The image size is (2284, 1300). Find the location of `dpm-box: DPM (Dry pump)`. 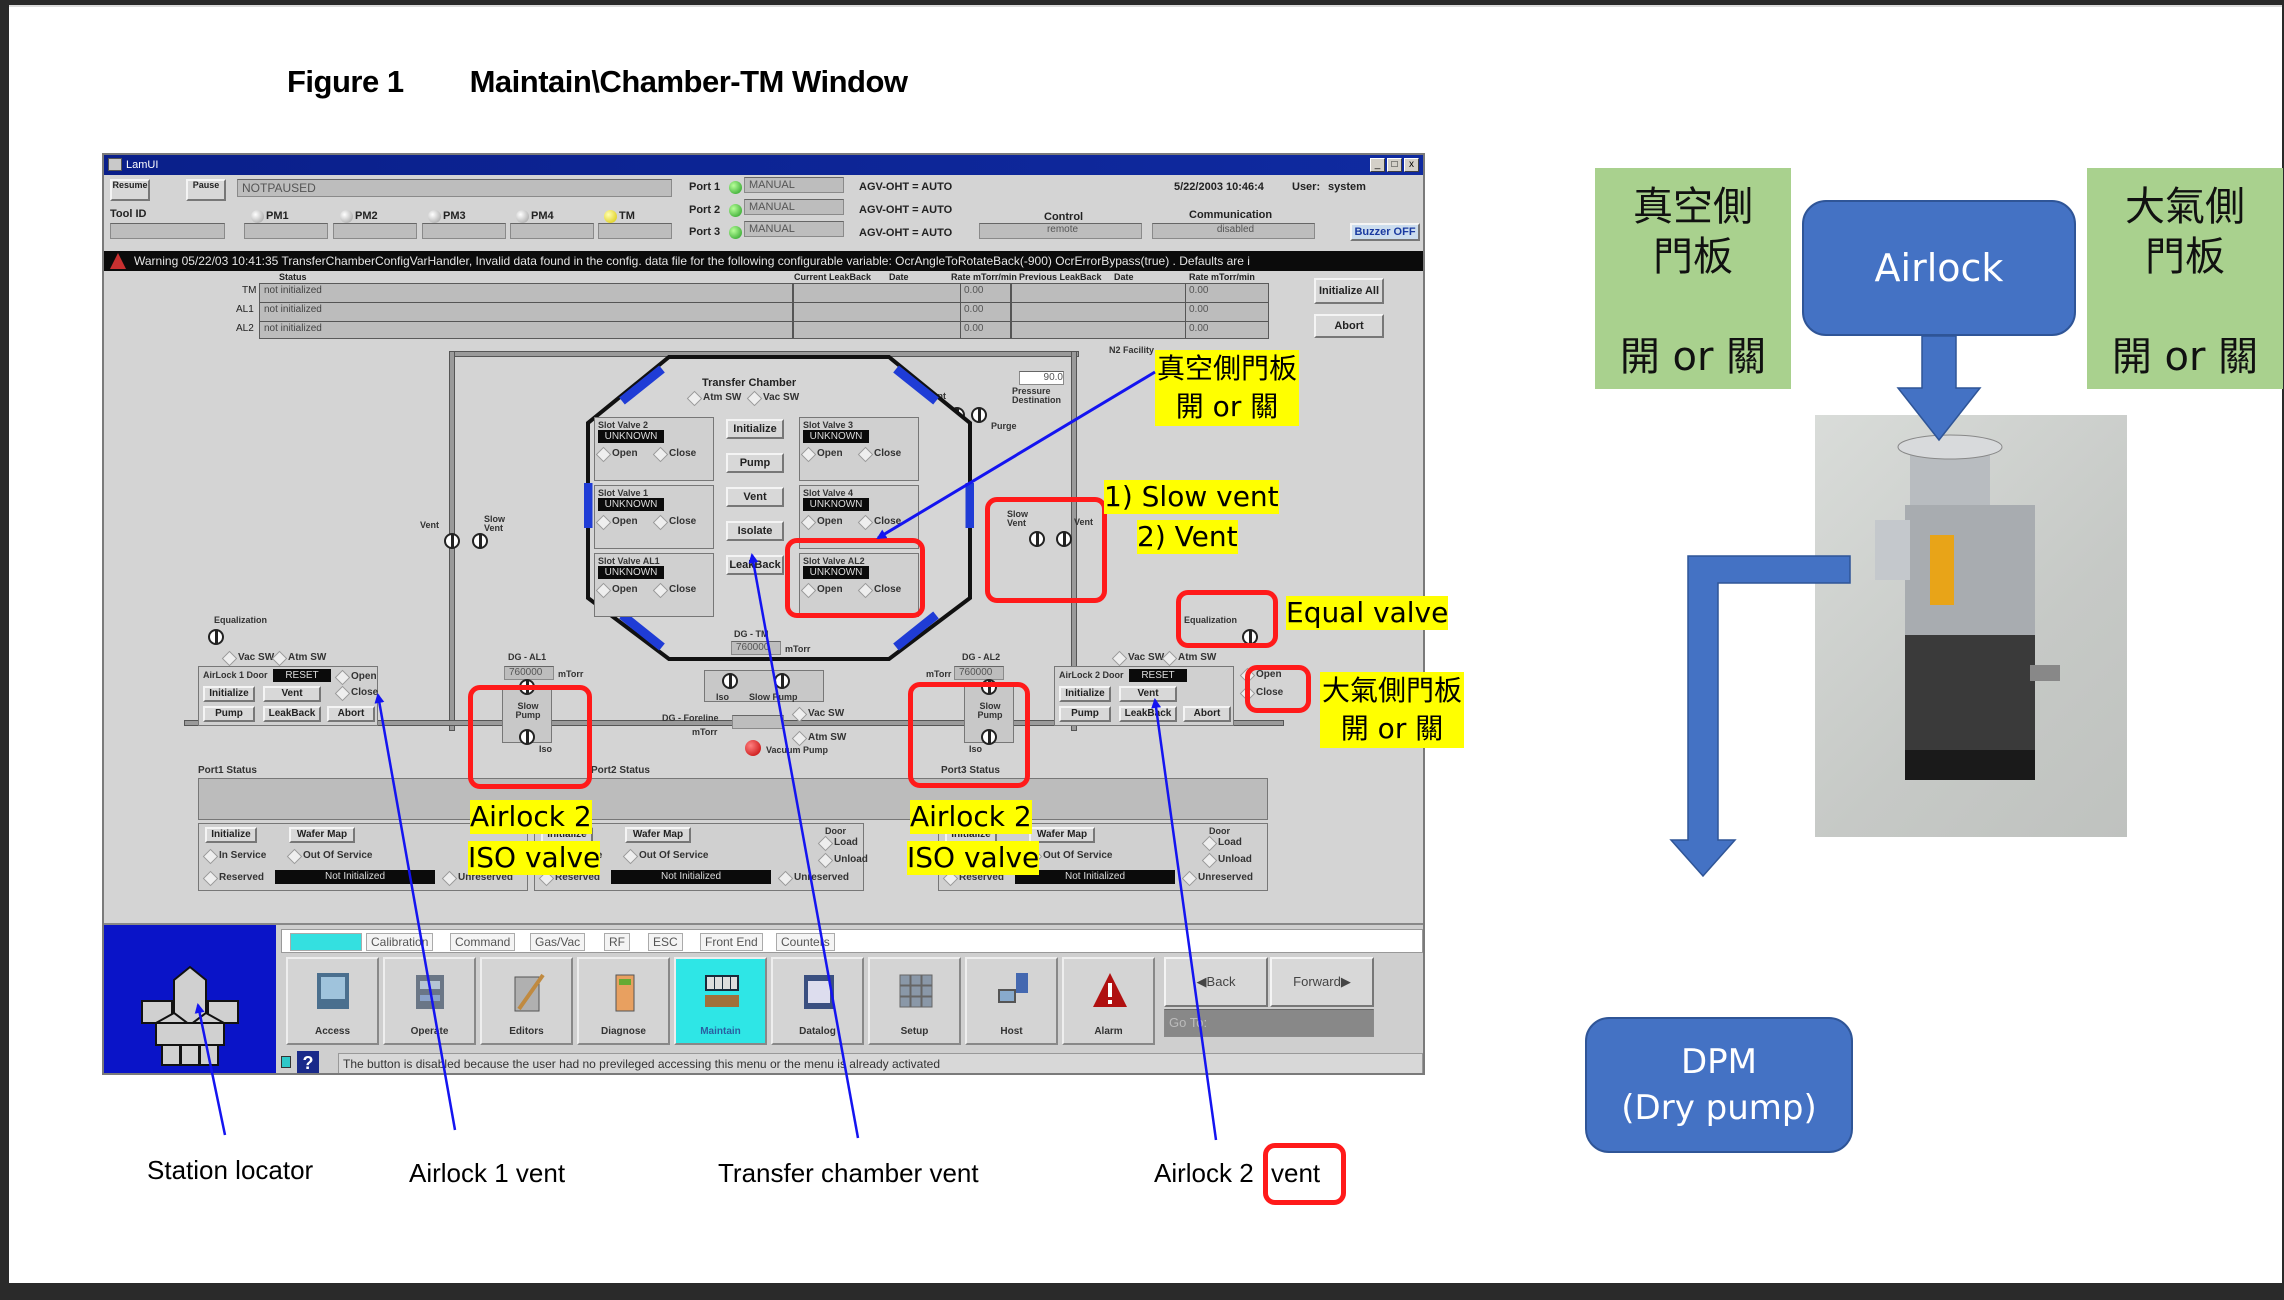

dpm-box: DPM (Dry pump) is located at coordinates (1719, 1085).